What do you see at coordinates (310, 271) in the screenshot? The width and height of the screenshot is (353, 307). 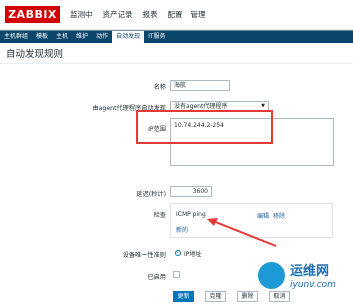 I see `watermark-title: 运维网` at bounding box center [310, 271].